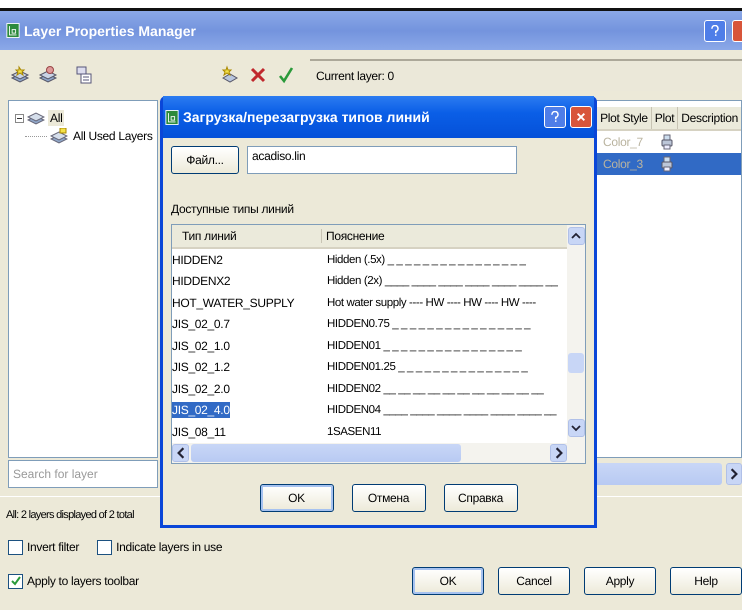 The image size is (742, 610). Describe the element at coordinates (424, 346) in the screenshot. I see `linetype-description: HIDDEN01 _ _ _ _ _ _ _ _ _ _ _ _ _ _ _ _` at that location.